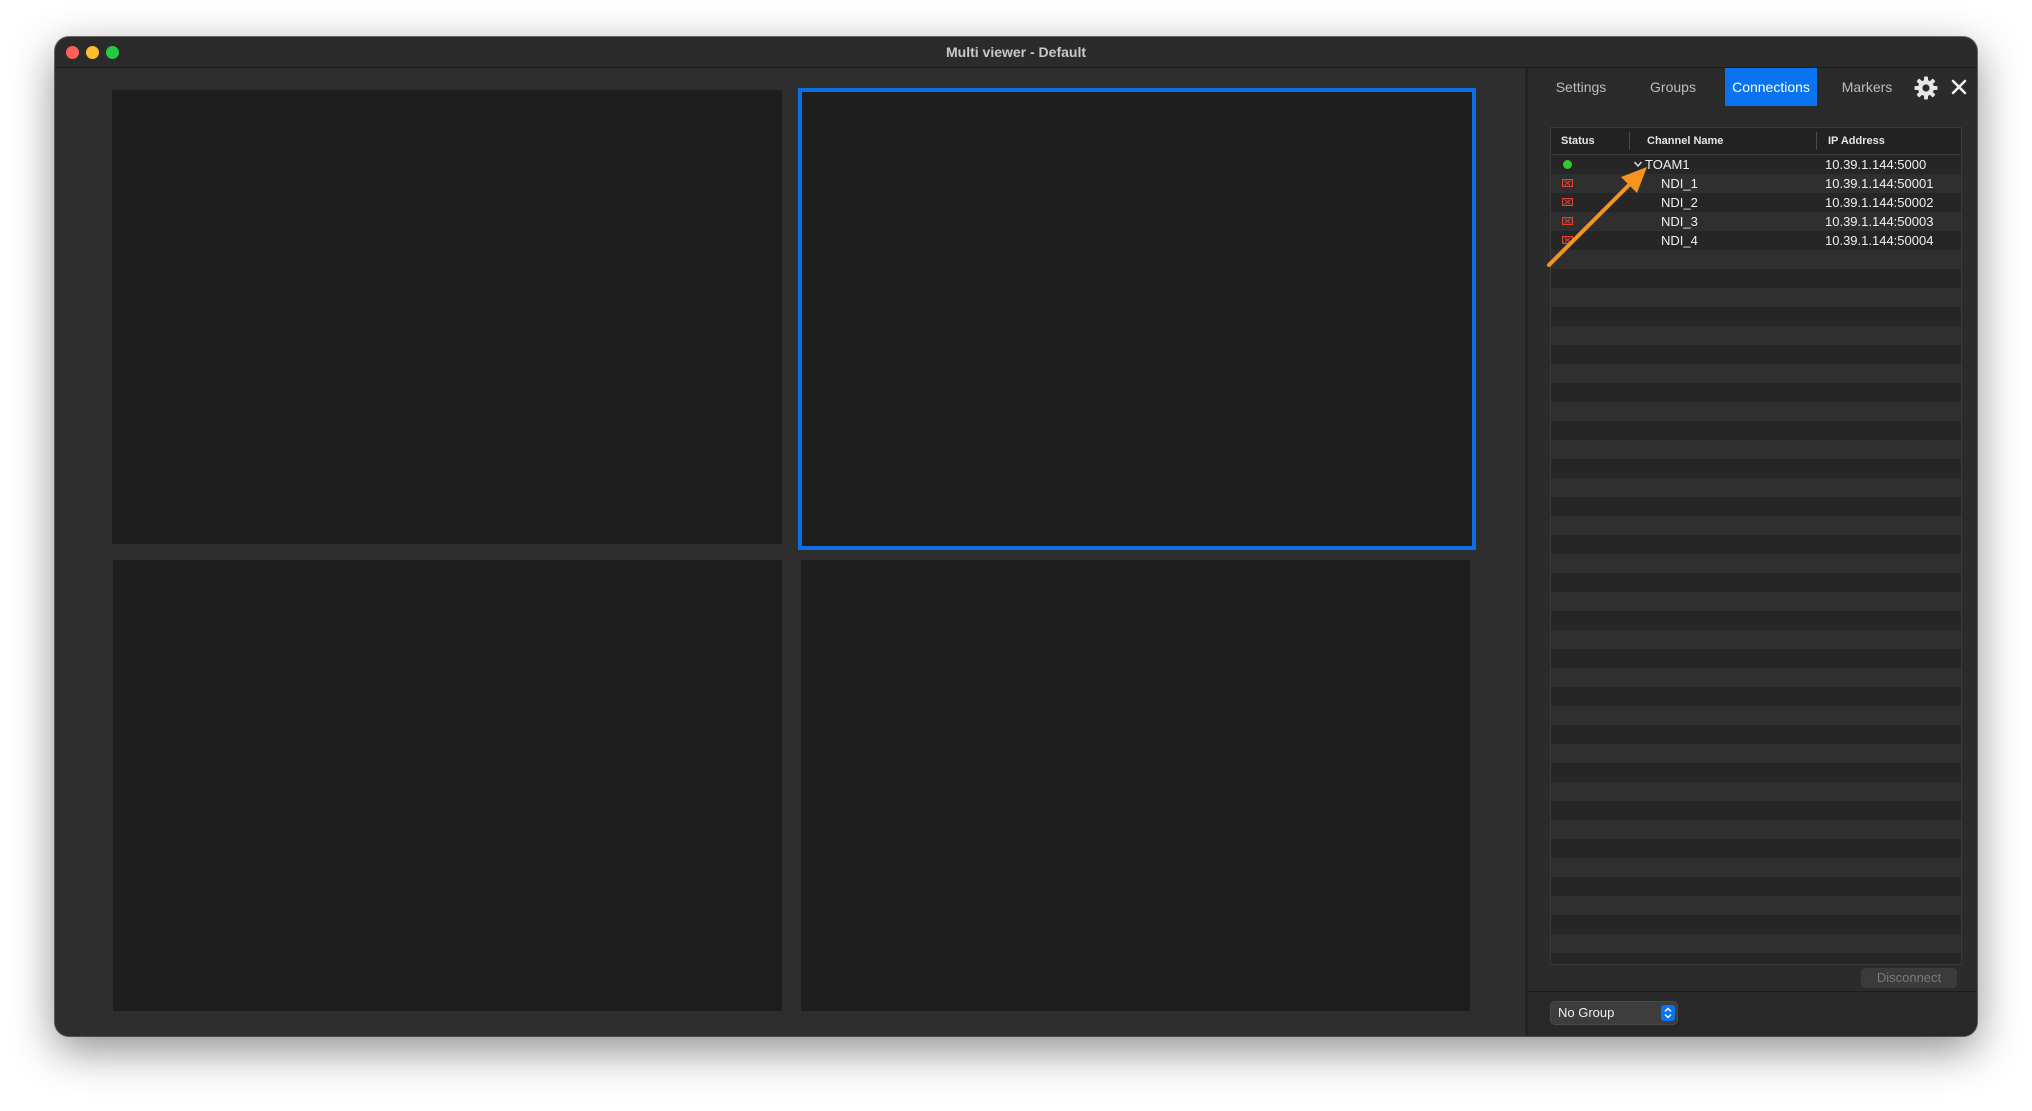 This screenshot has height=1111, width=2032. I want to click on select-arrows-icon, so click(1668, 1013).